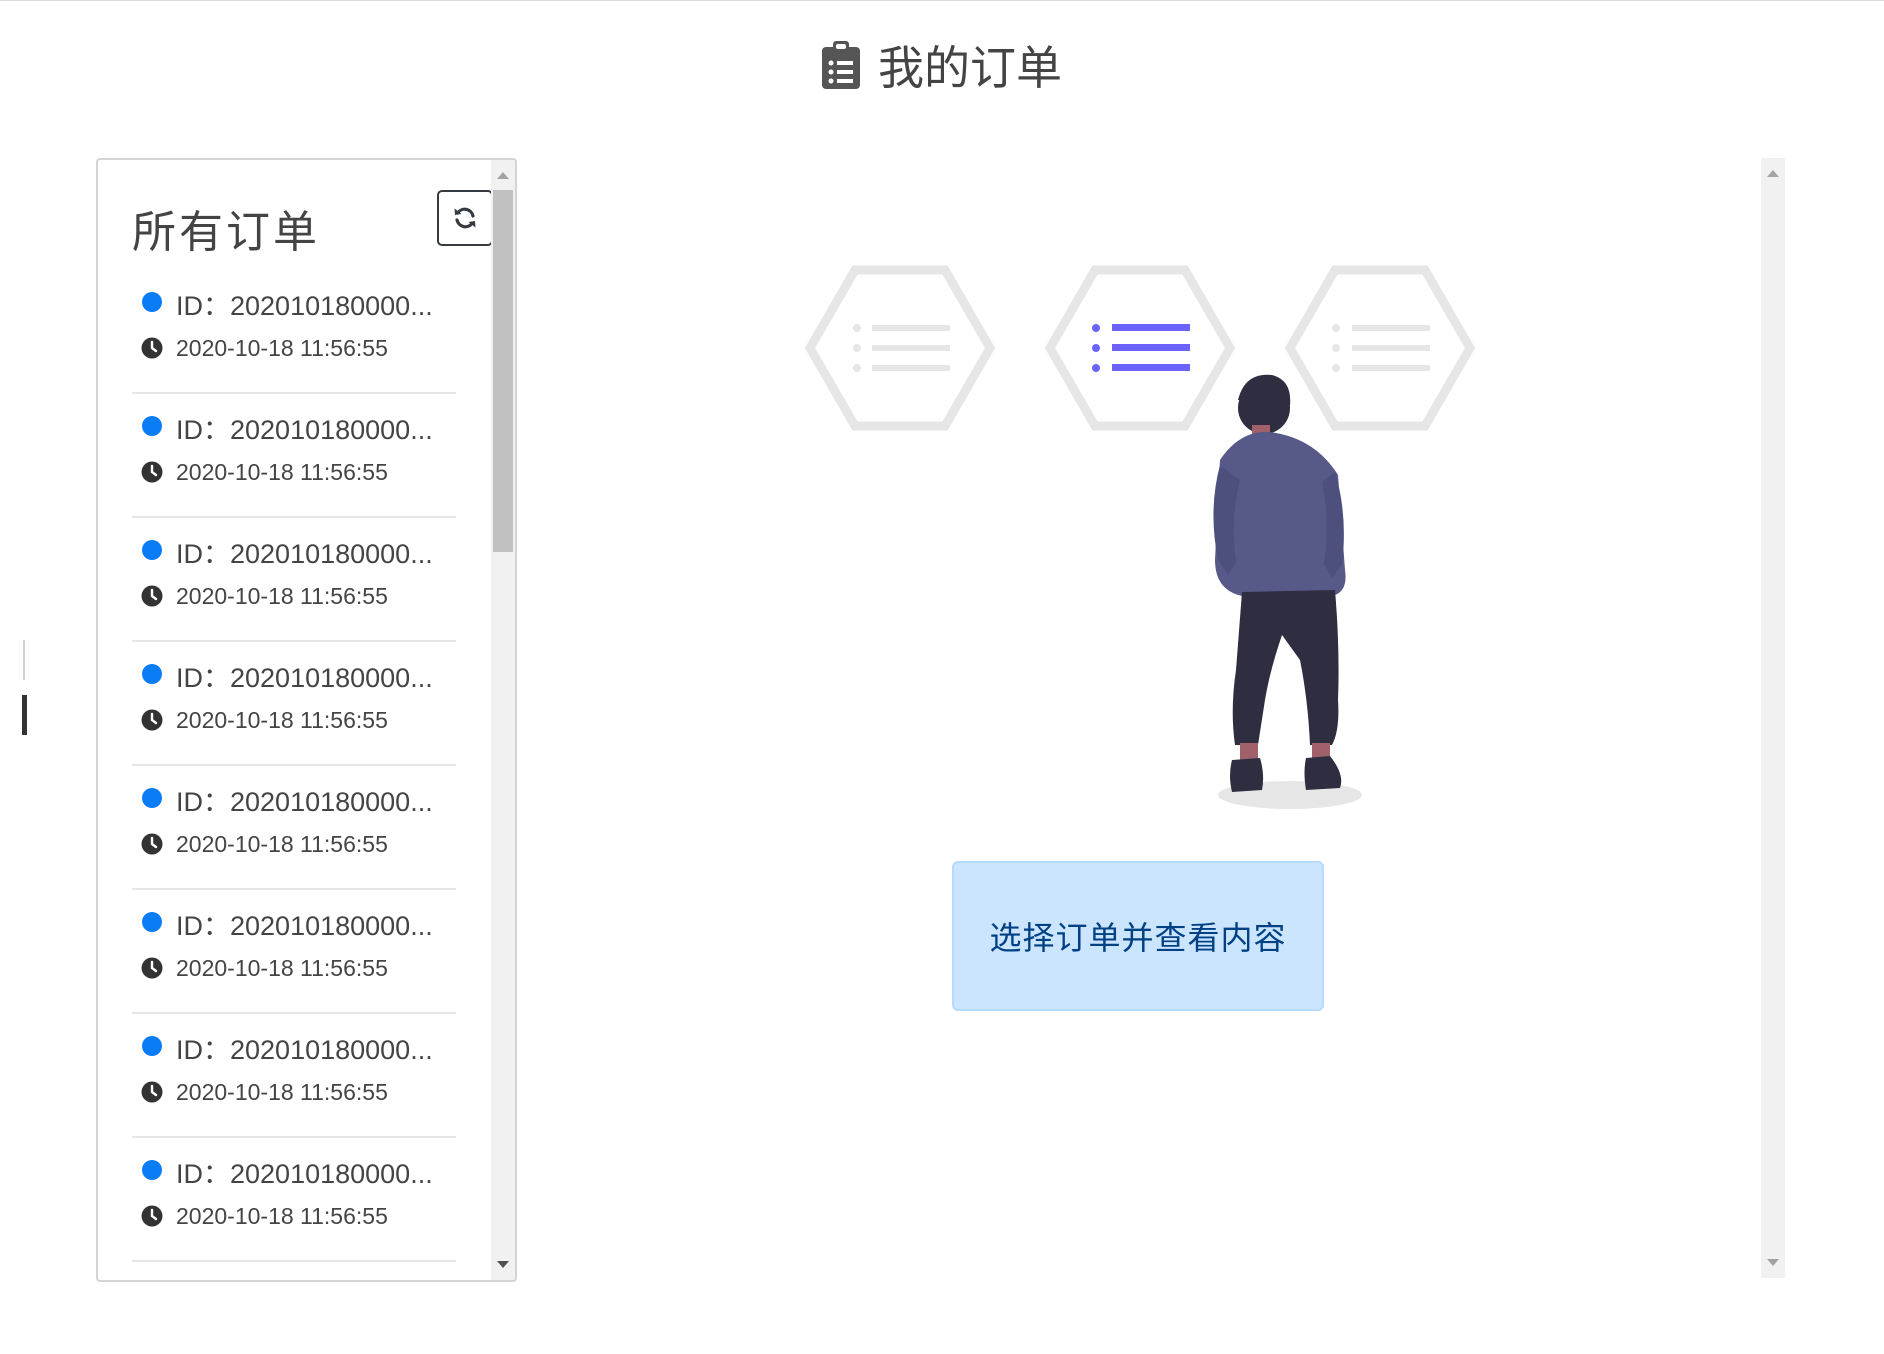  Describe the element at coordinates (1773, 718) in the screenshot. I see `detail-scrollbar` at that location.